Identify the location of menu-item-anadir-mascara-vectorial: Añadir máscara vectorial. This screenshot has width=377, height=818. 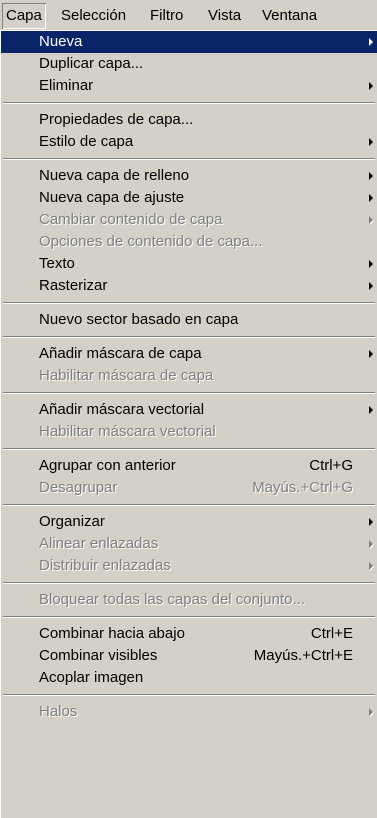
(189, 410).